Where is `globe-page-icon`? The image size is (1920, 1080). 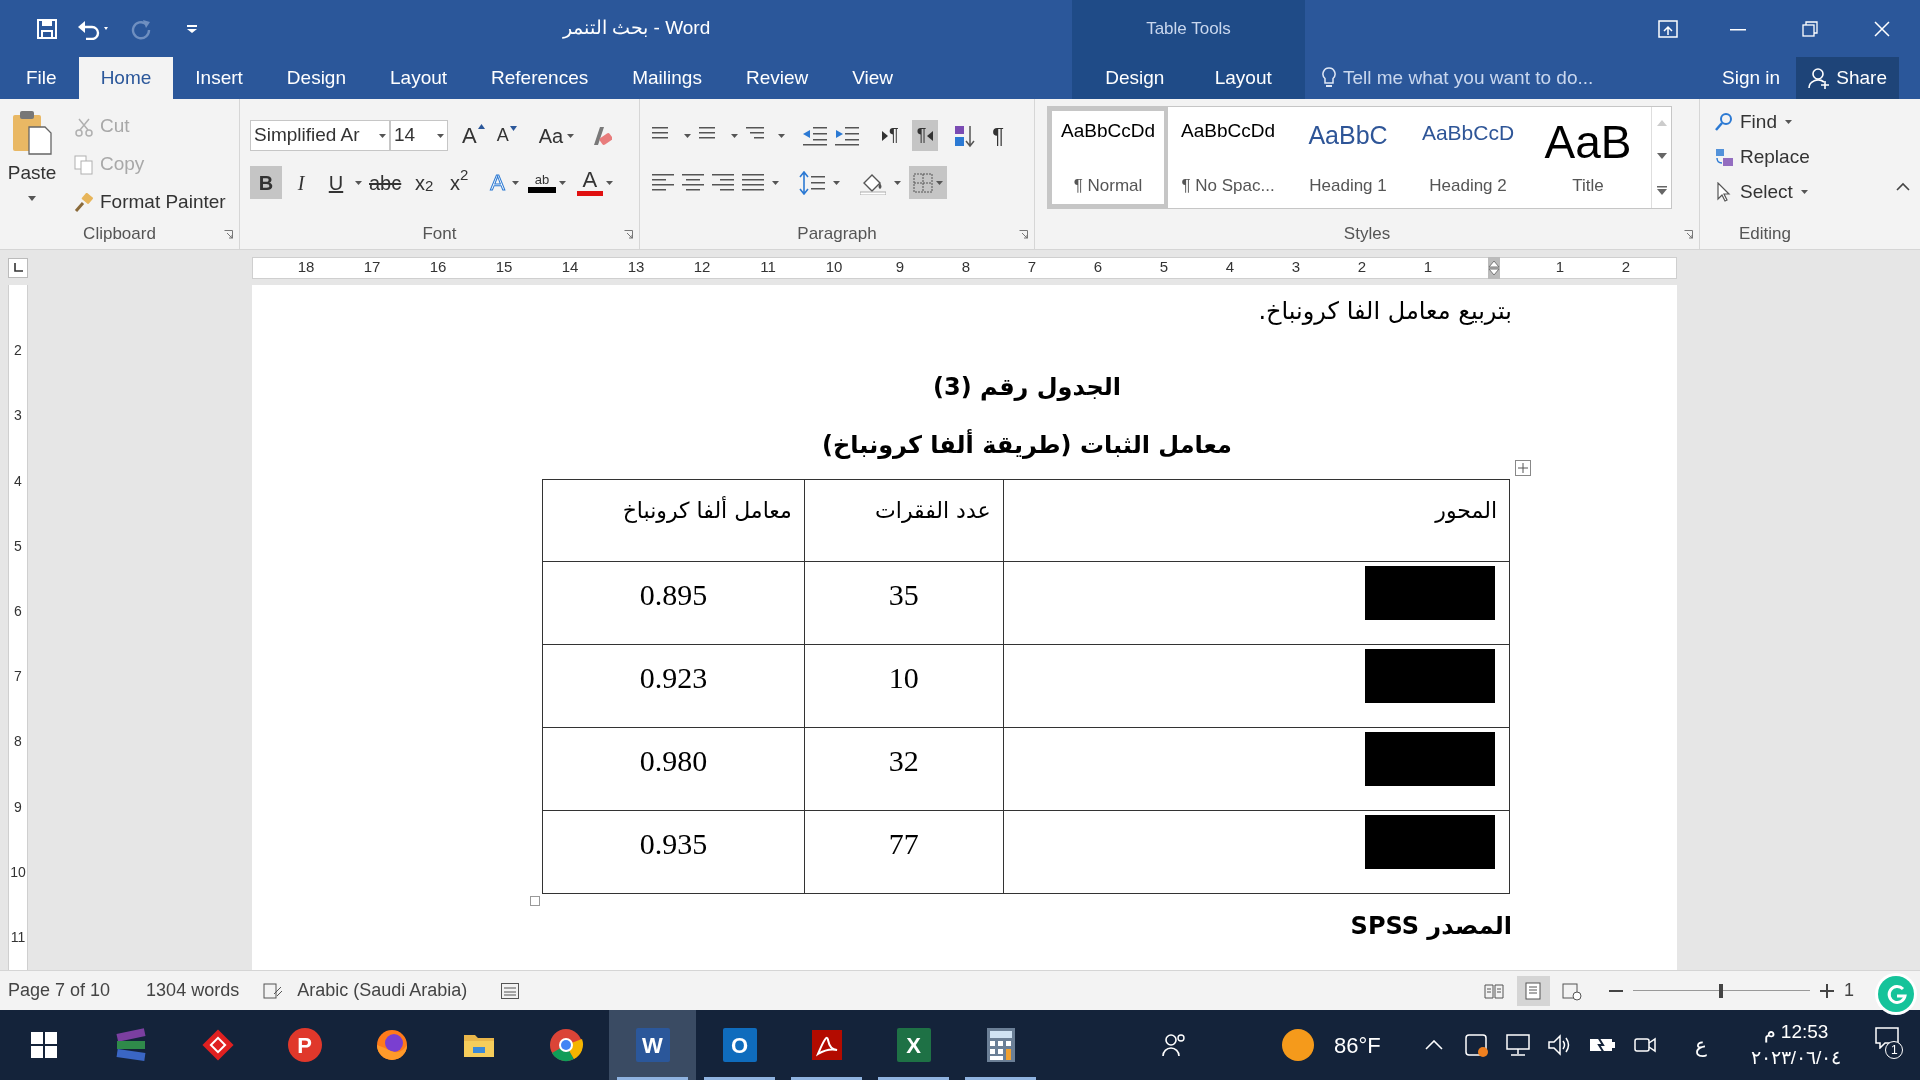 globe-page-icon is located at coordinates (1572, 990).